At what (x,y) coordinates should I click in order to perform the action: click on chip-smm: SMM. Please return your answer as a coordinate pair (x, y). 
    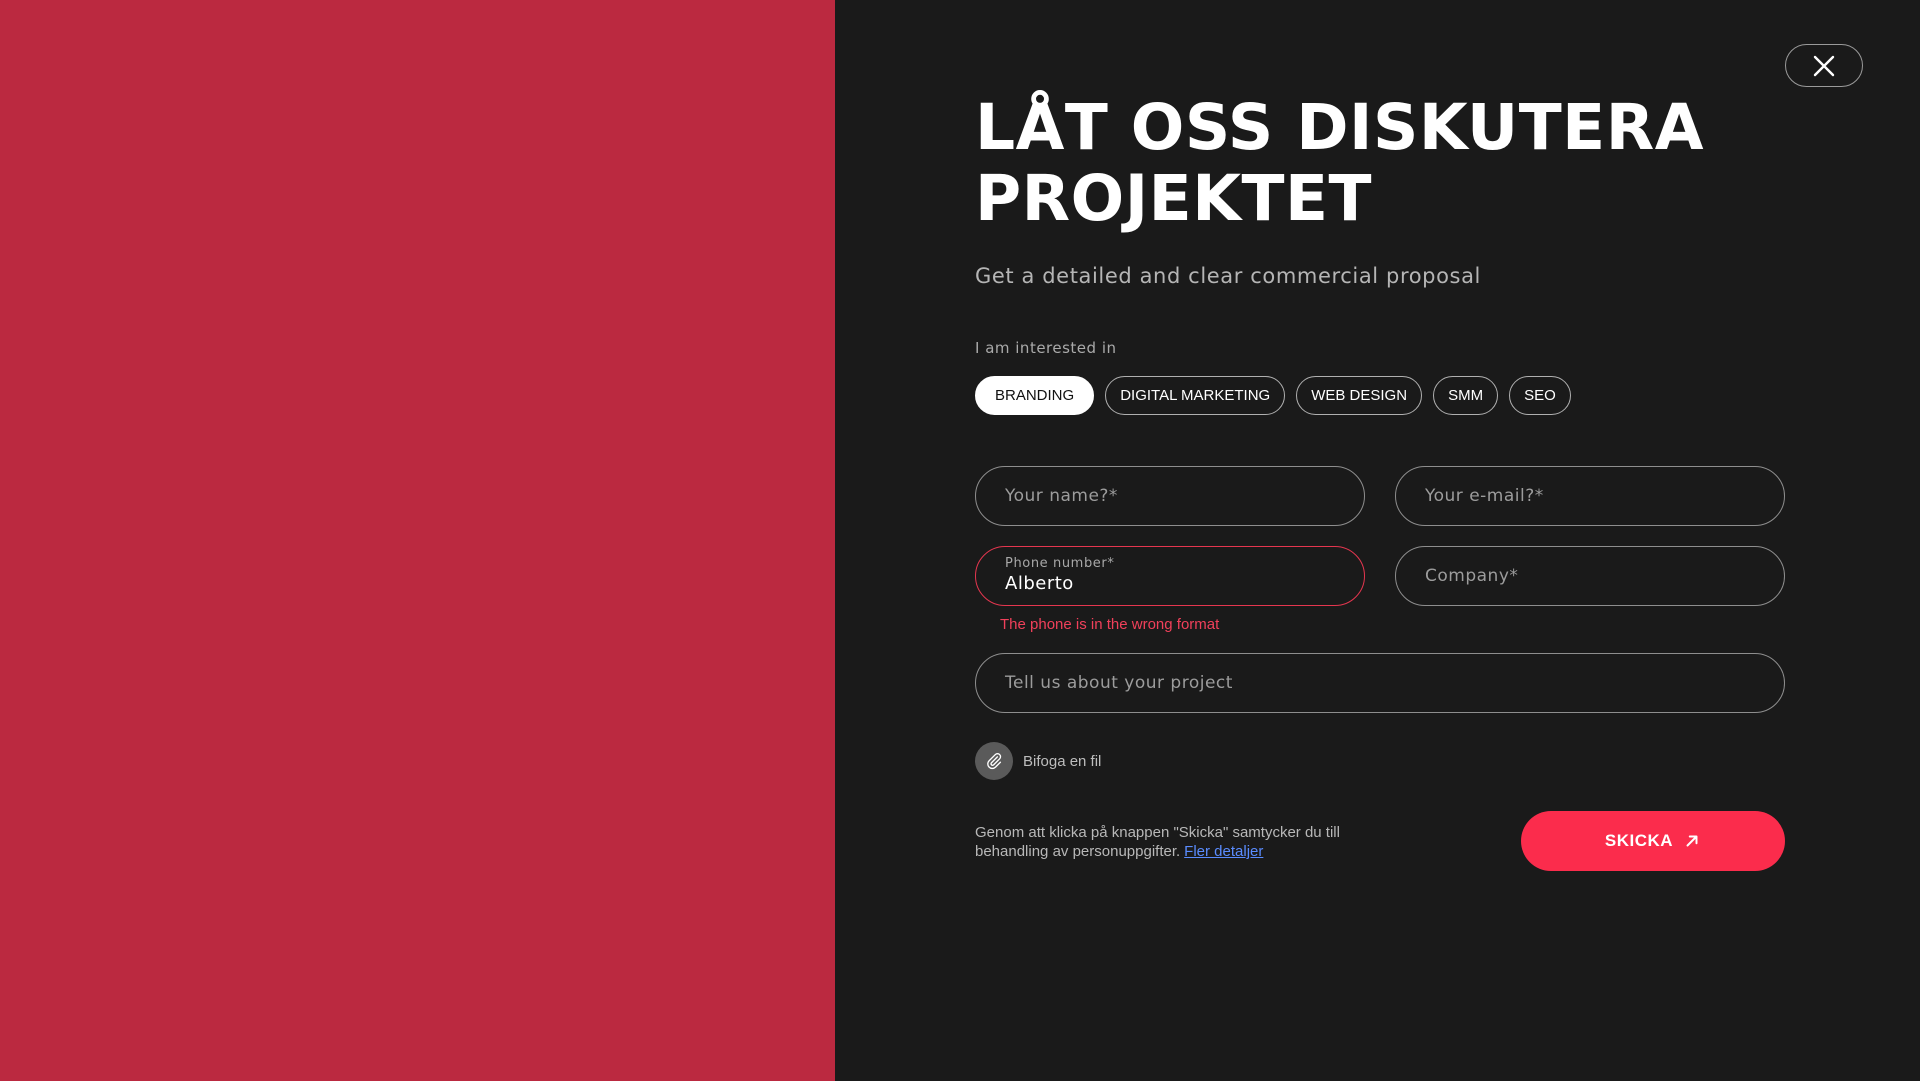
    Looking at the image, I should click on (1466, 395).